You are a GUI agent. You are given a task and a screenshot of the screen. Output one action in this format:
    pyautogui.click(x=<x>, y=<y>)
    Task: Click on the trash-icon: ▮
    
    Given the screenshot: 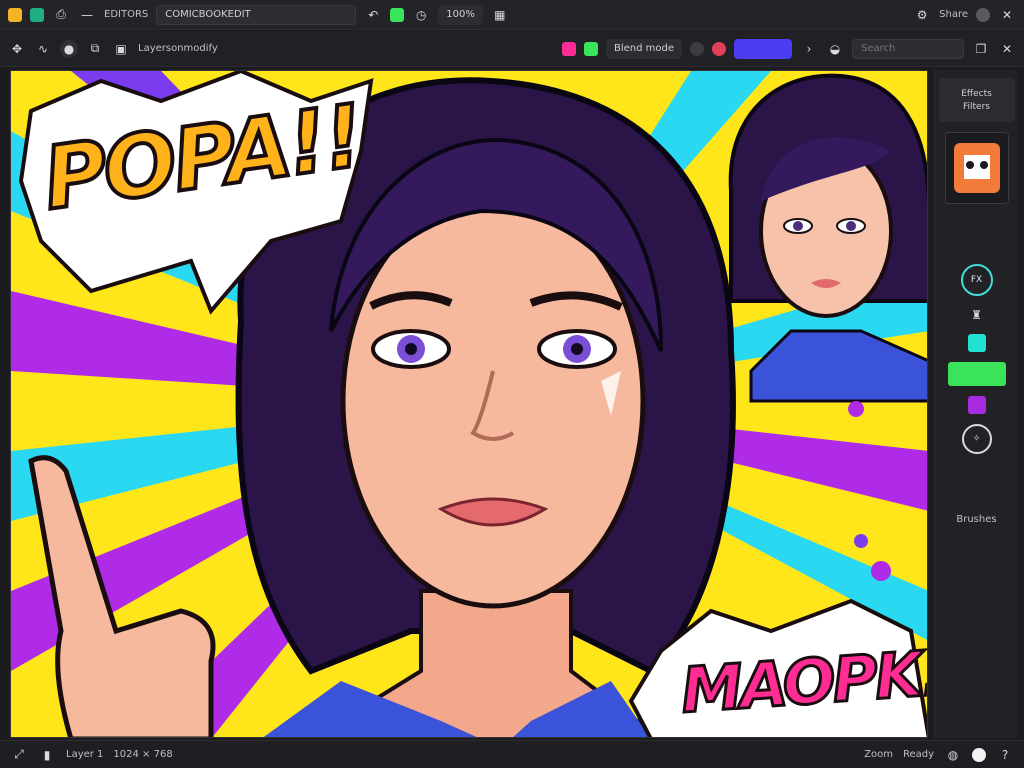 What is the action you would take?
    pyautogui.click(x=47, y=755)
    